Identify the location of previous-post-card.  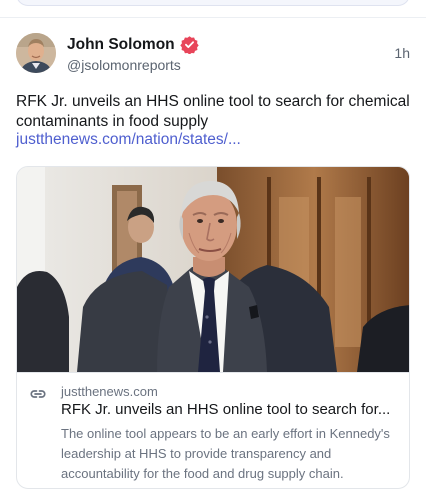
(213, 3).